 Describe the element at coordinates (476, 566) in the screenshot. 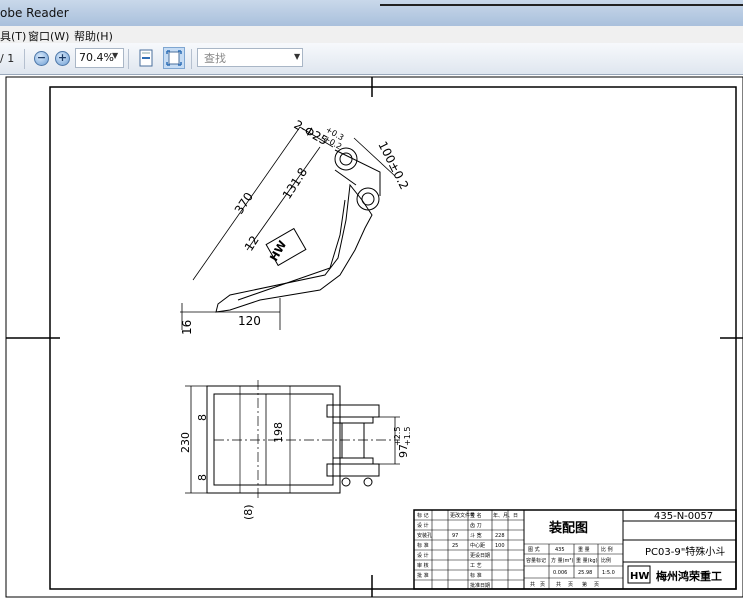

I see `tb-cell: 工 艺` at that location.